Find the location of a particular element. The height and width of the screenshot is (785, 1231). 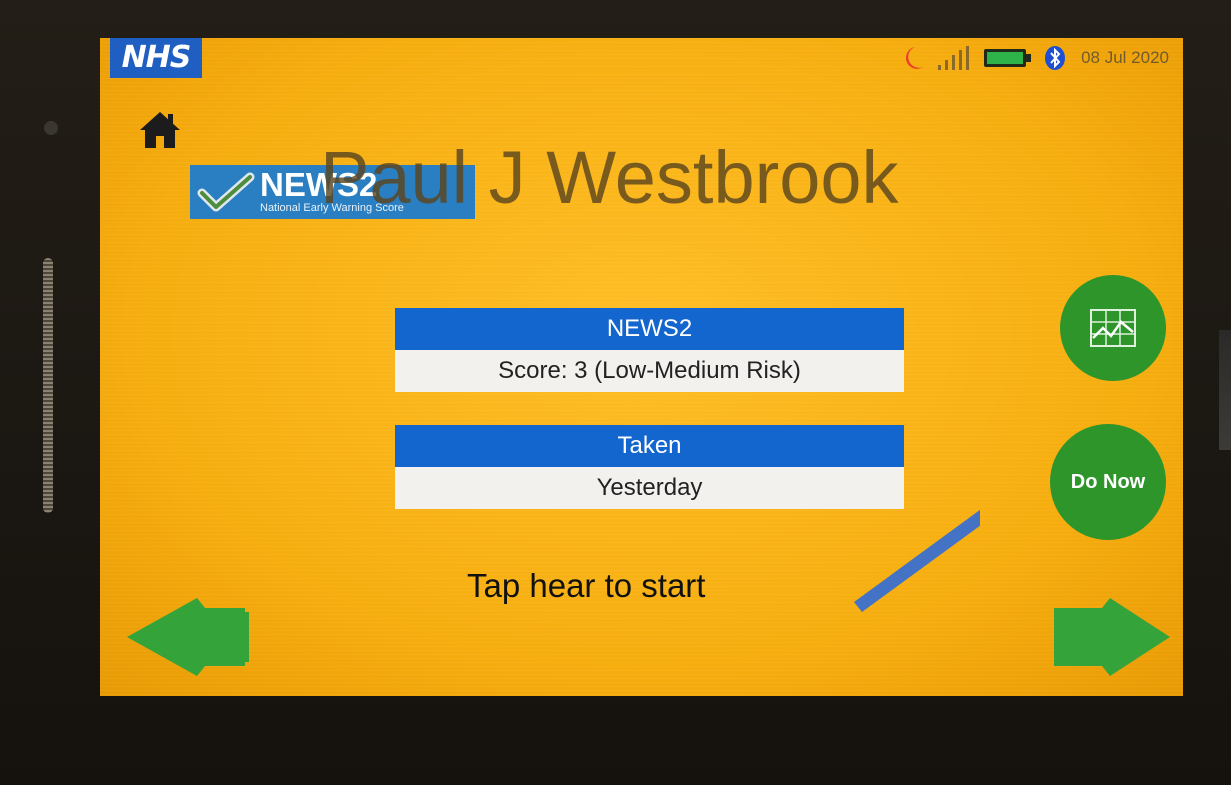

chart-button is located at coordinates (1113, 328).